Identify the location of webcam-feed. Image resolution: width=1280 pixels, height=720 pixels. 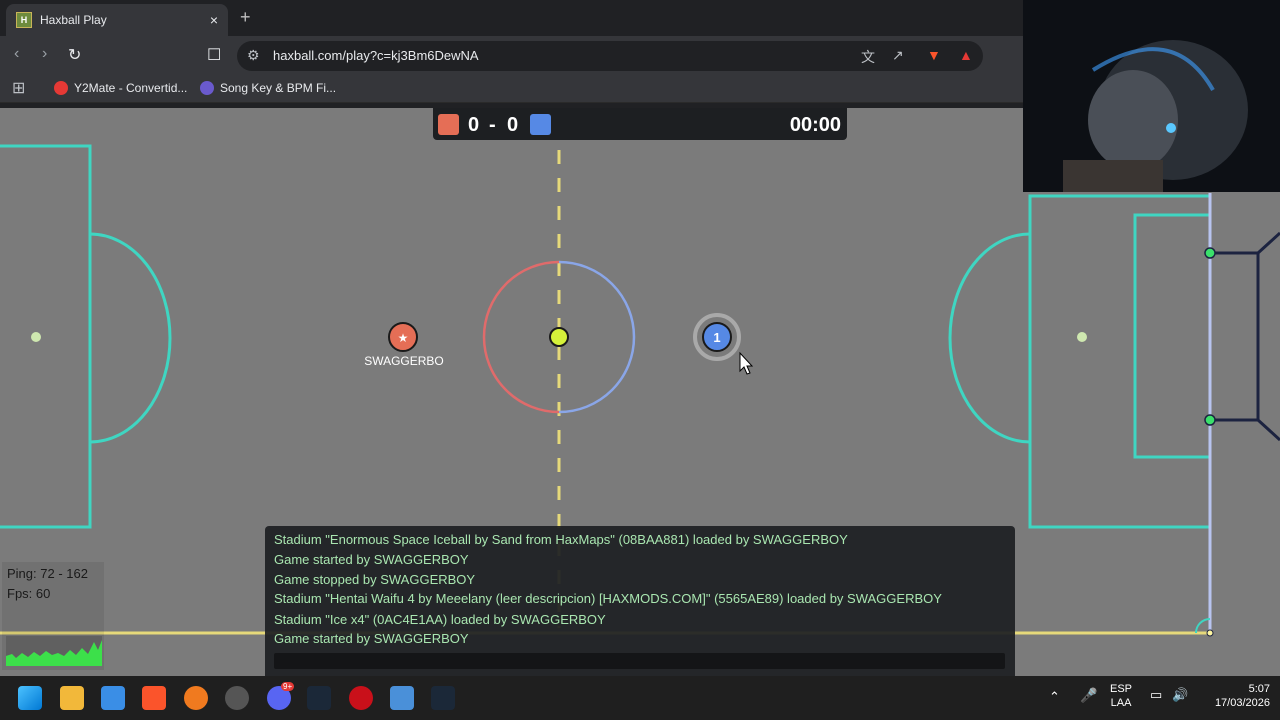
(1151, 96).